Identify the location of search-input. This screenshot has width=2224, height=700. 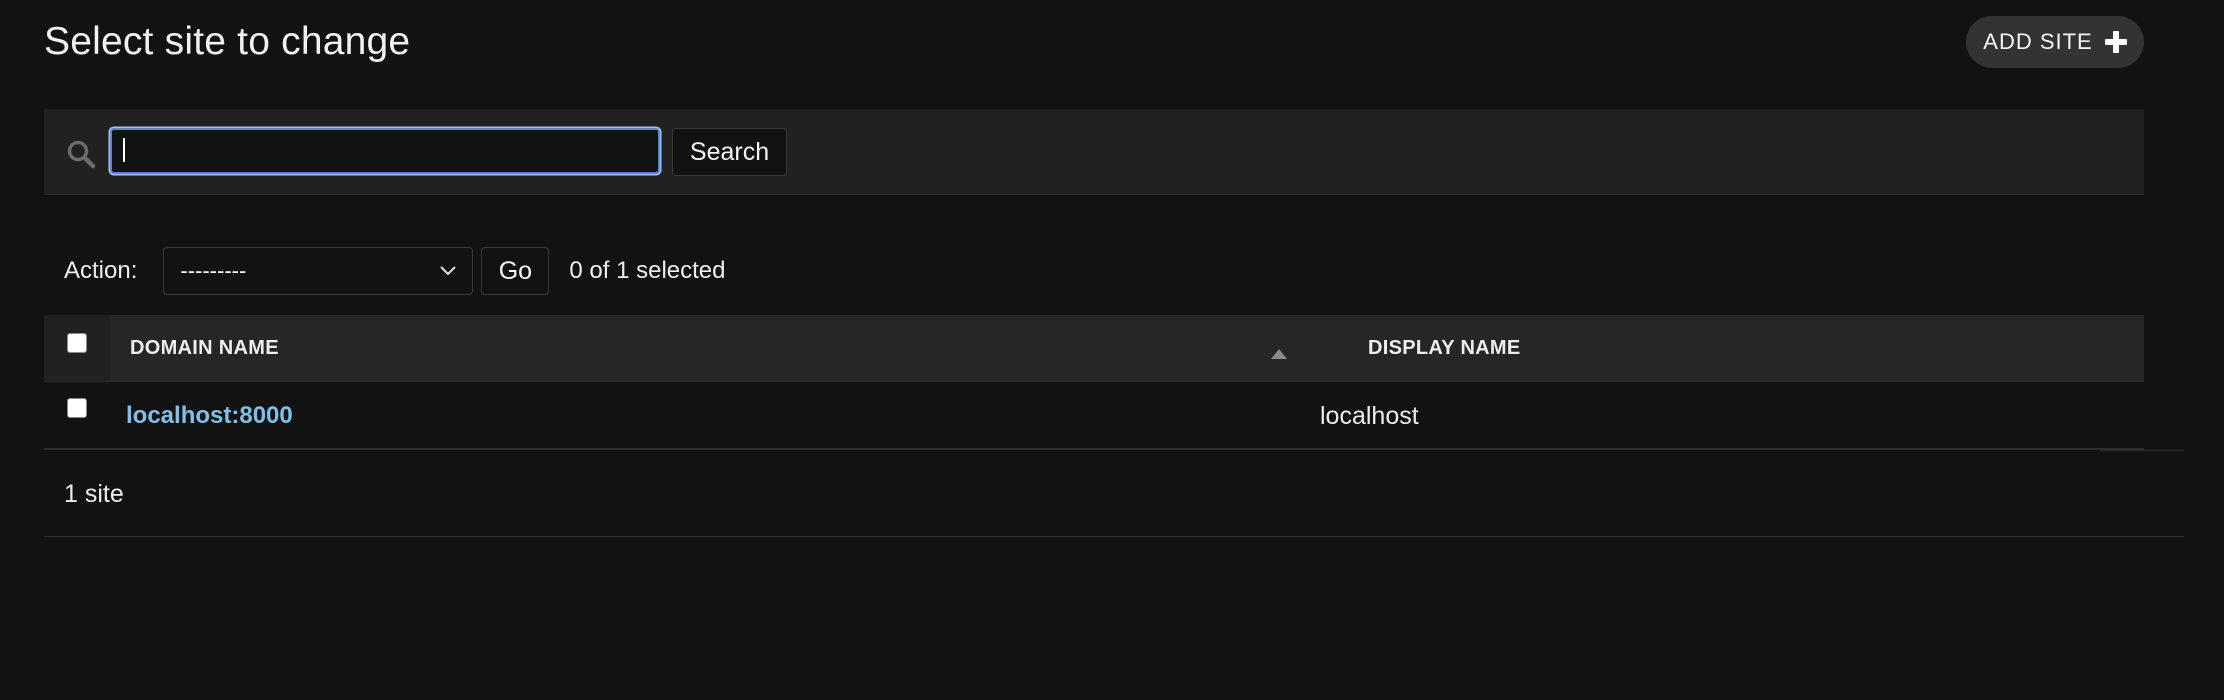
(385, 151).